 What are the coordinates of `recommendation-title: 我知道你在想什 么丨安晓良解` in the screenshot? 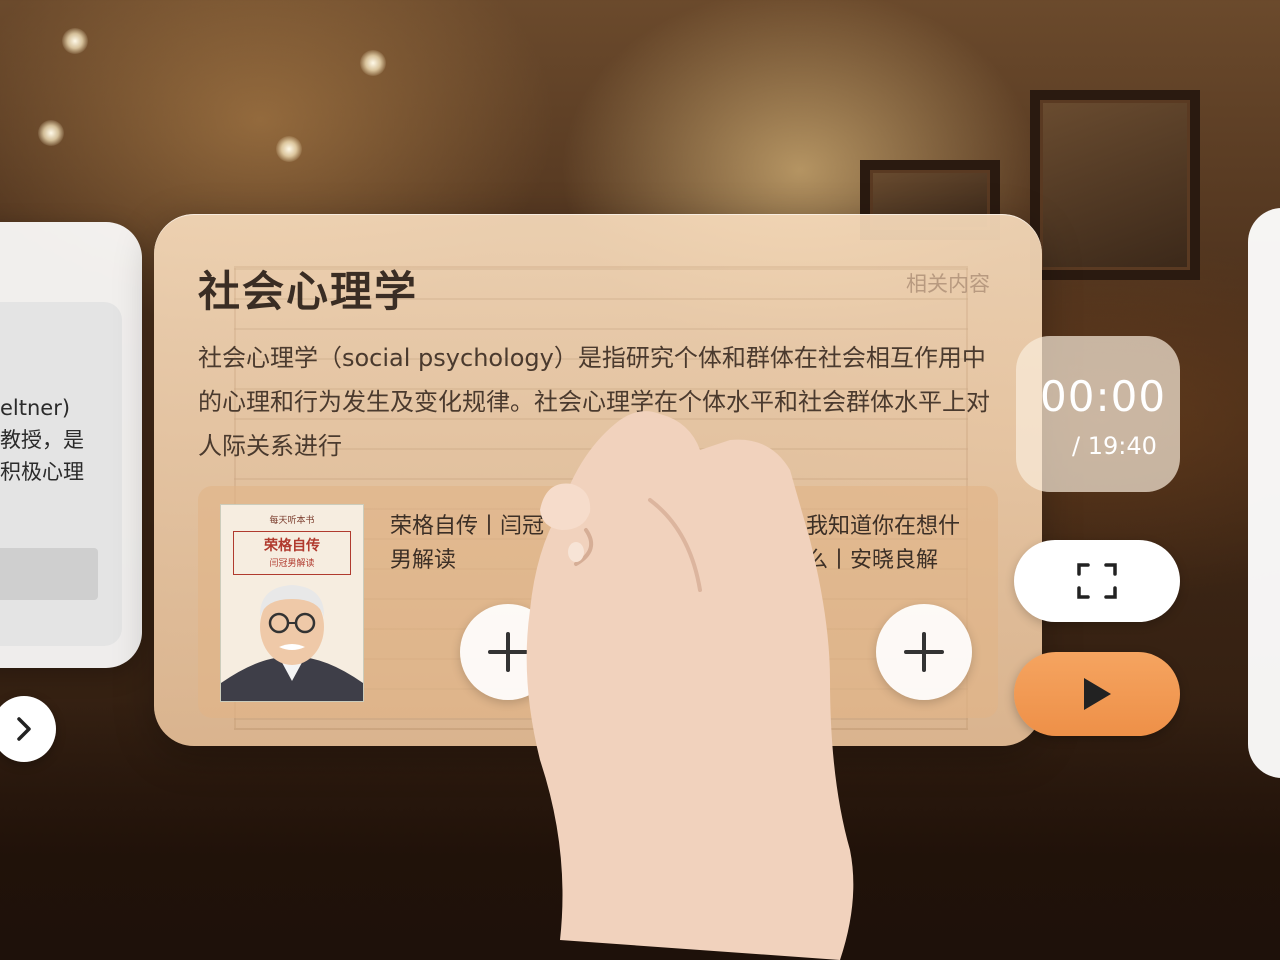 It's located at (883, 544).